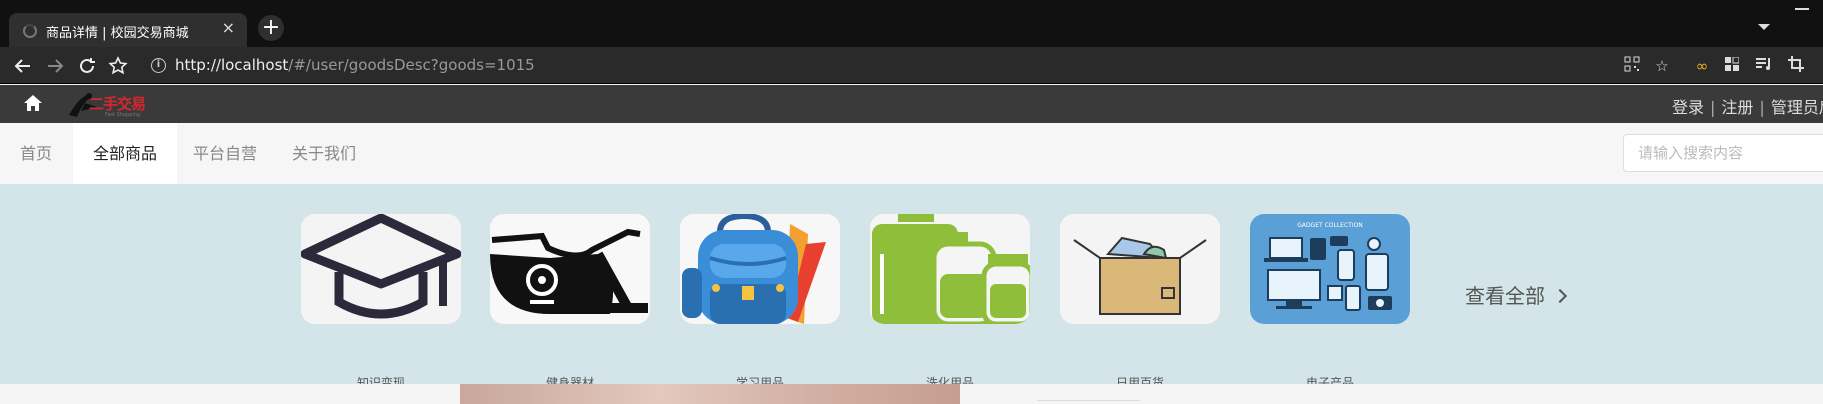  What do you see at coordinates (1140, 269) in the screenshot?
I see `box-icon` at bounding box center [1140, 269].